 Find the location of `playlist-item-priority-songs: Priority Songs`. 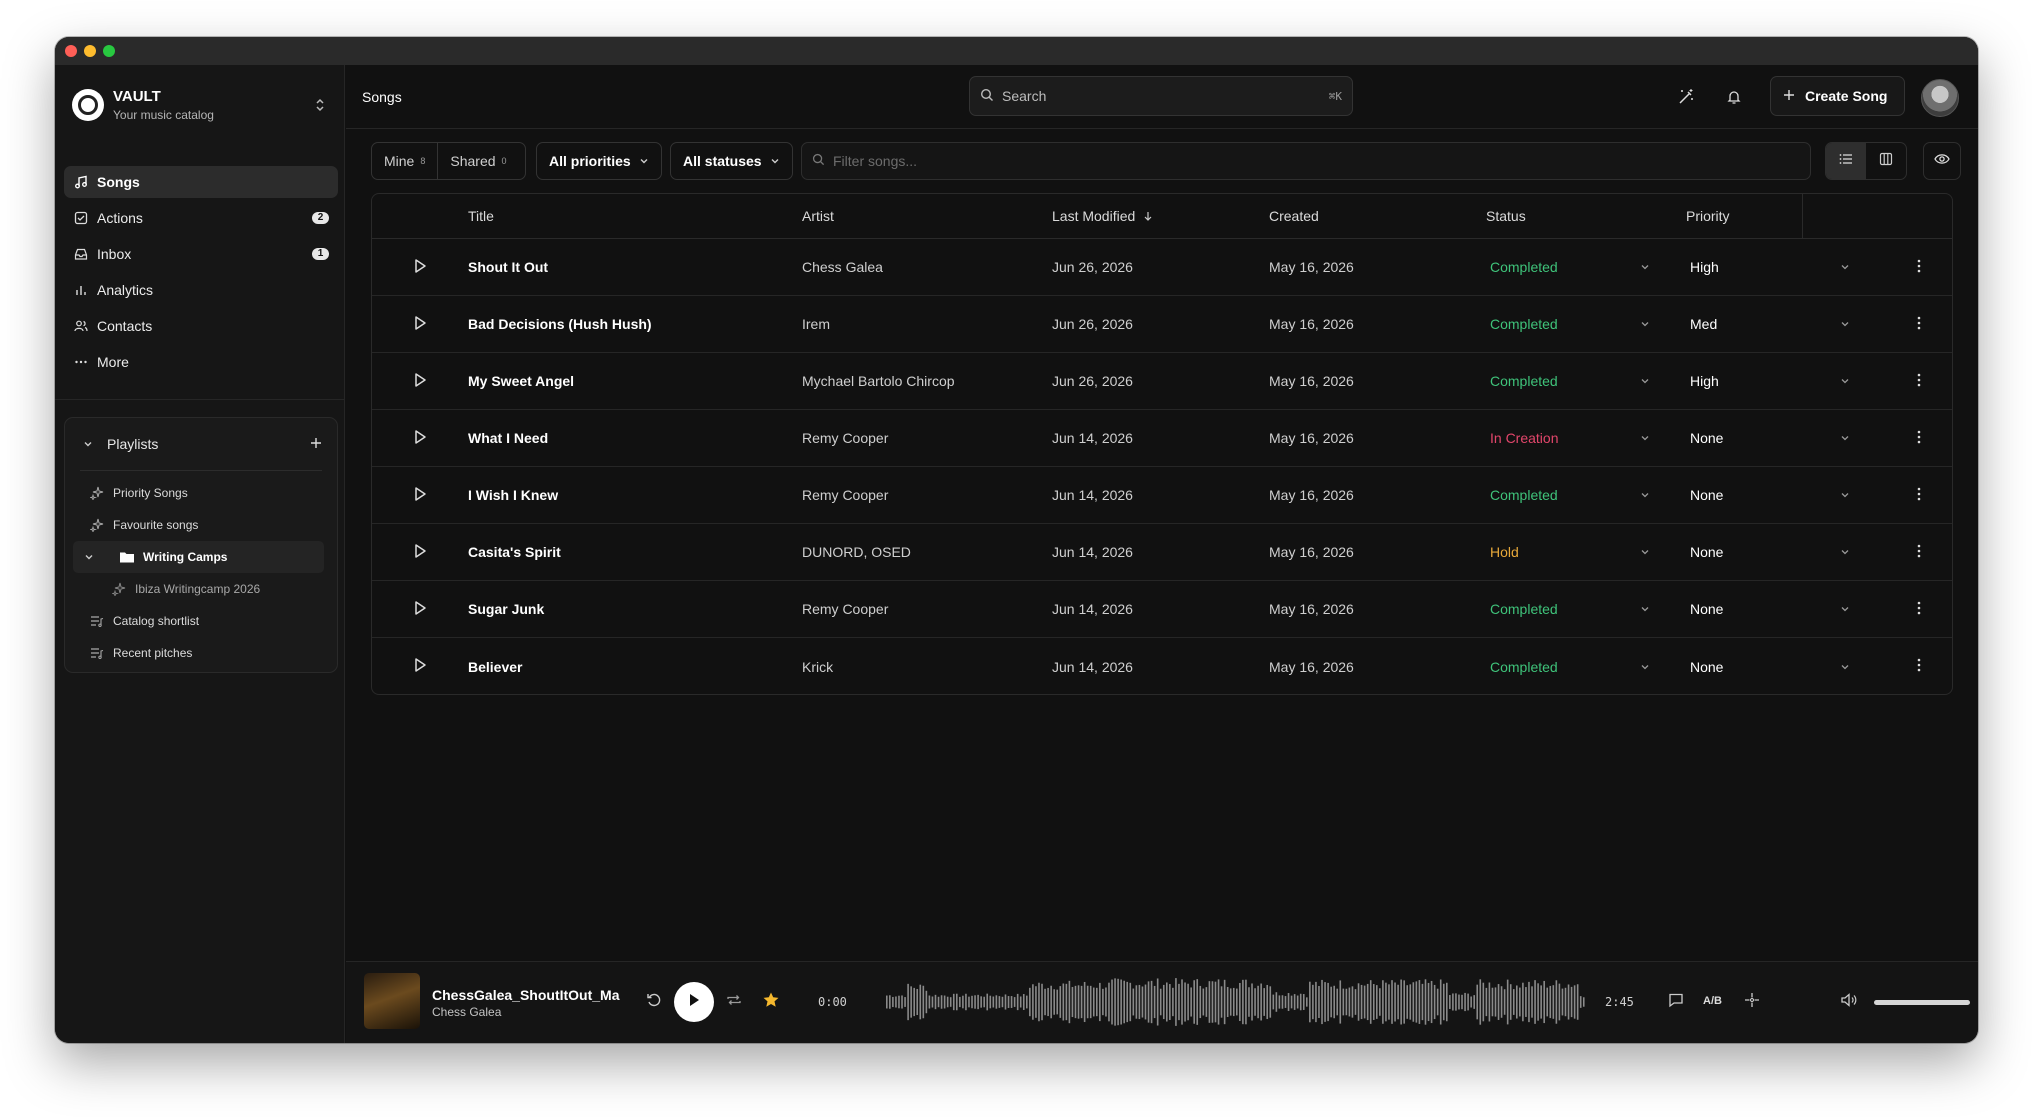

playlist-item-priority-songs: Priority Songs is located at coordinates (201, 493).